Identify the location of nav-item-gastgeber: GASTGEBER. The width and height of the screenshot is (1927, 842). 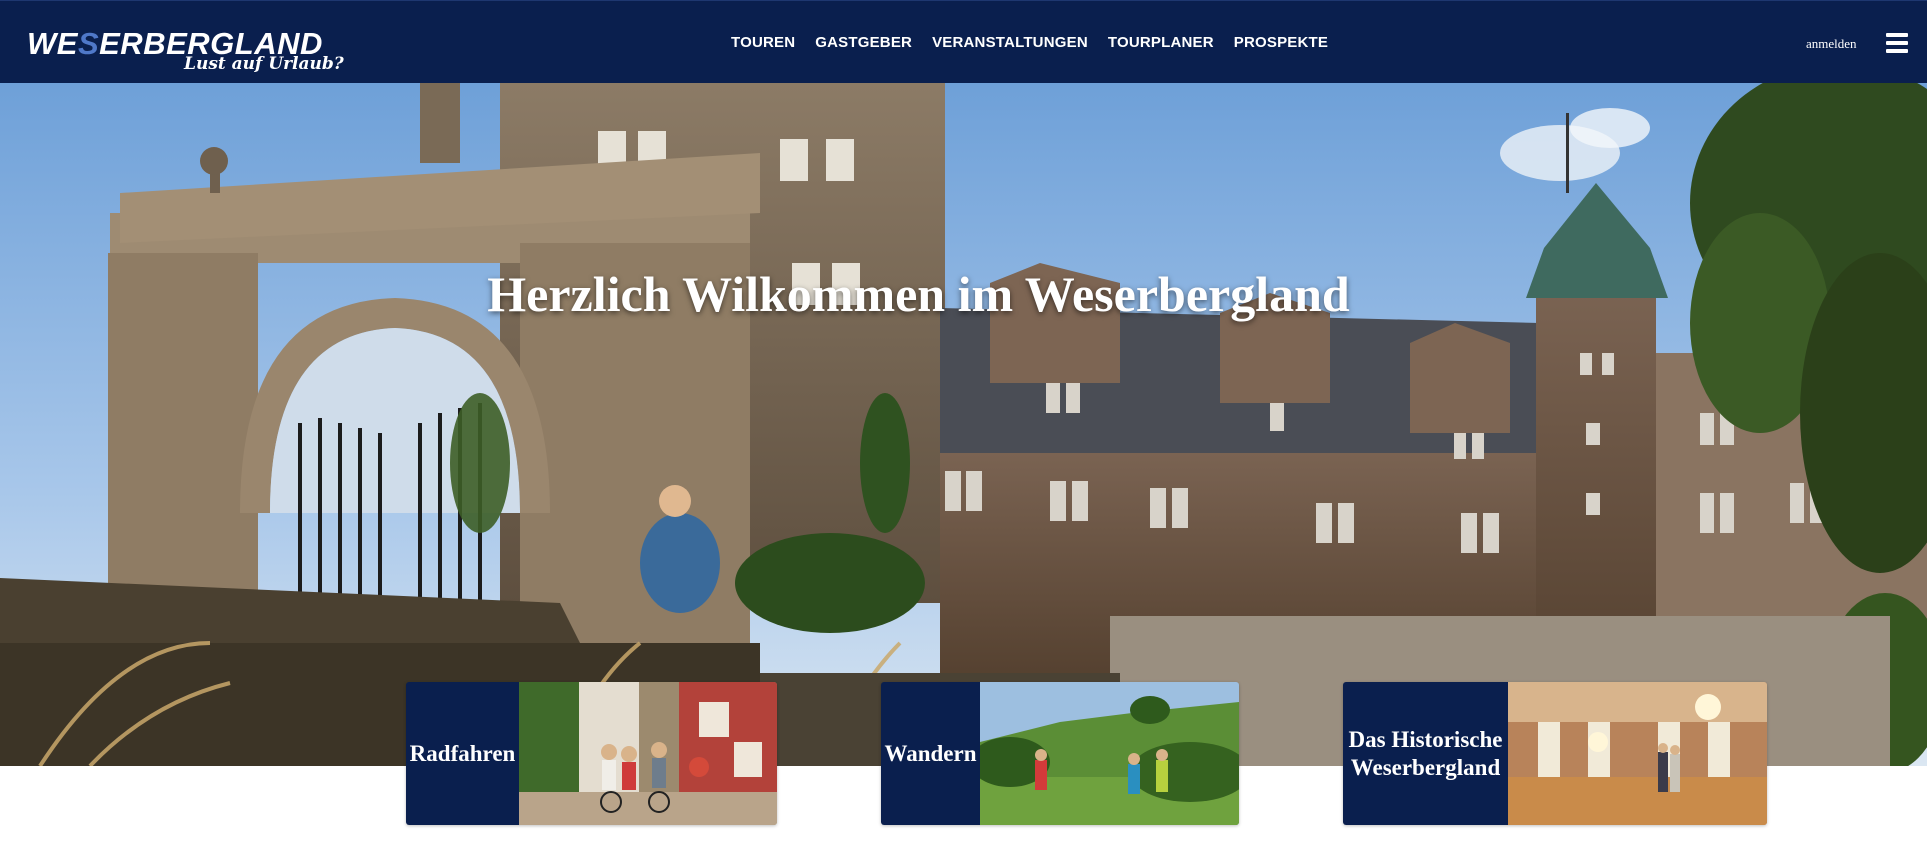
(863, 42).